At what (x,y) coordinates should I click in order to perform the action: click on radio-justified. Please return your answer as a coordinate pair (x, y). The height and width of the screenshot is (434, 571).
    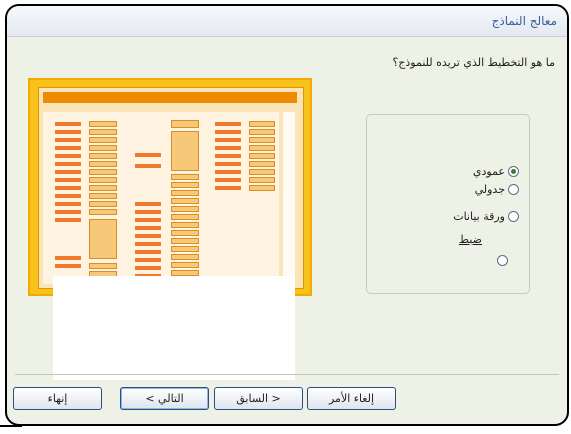
    Looking at the image, I should click on (502, 260).